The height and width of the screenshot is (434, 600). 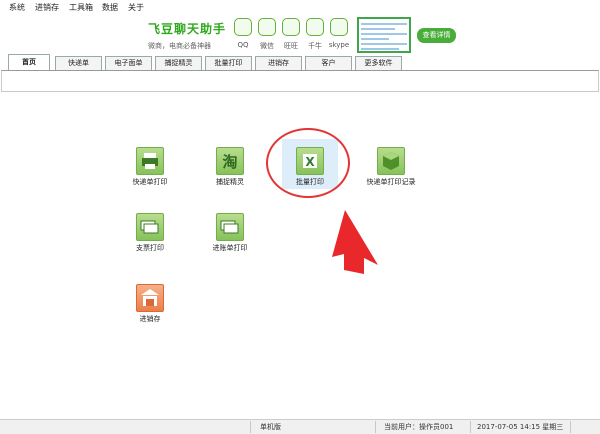 I want to click on tab-bar: 首页 快递单 电子面单 捕捉精灵 批量打印 进销存 客户 更多软件, so click(x=300, y=62).